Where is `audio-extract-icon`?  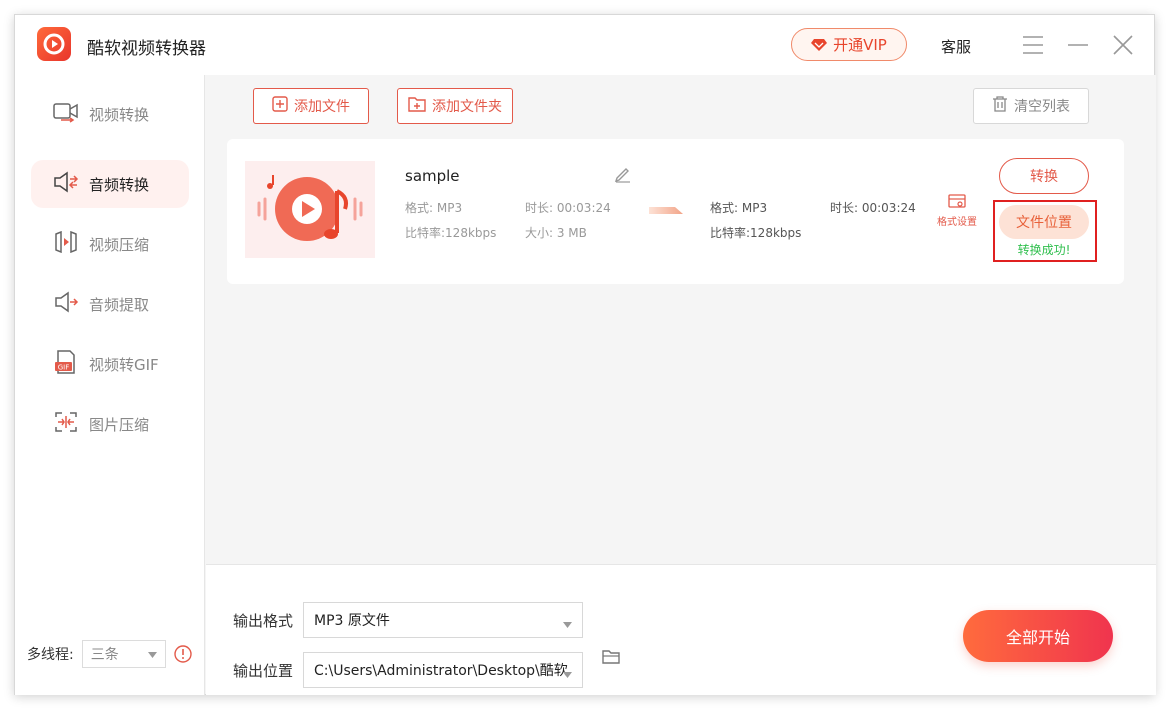
audio-extract-icon is located at coordinates (66, 304).